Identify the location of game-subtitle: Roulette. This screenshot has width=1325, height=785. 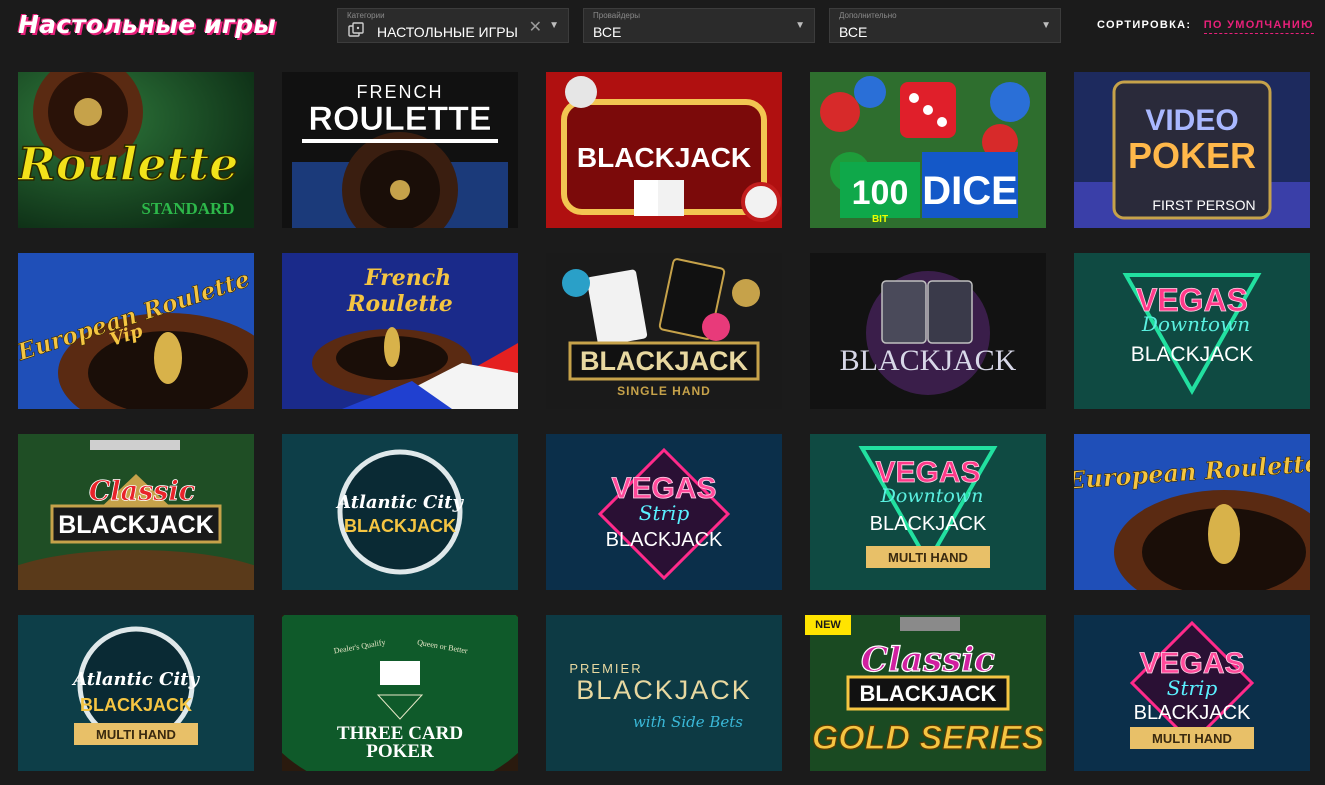
(399, 304).